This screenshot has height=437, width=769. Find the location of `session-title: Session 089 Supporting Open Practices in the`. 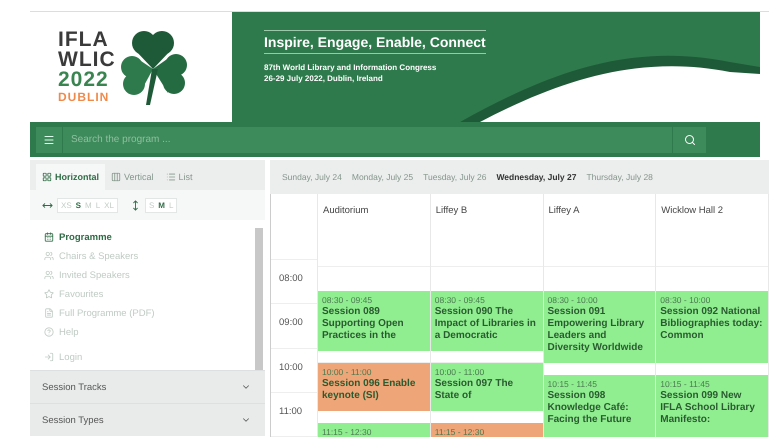

session-title: Session 089 Supporting Open Practices in the is located at coordinates (363, 324).